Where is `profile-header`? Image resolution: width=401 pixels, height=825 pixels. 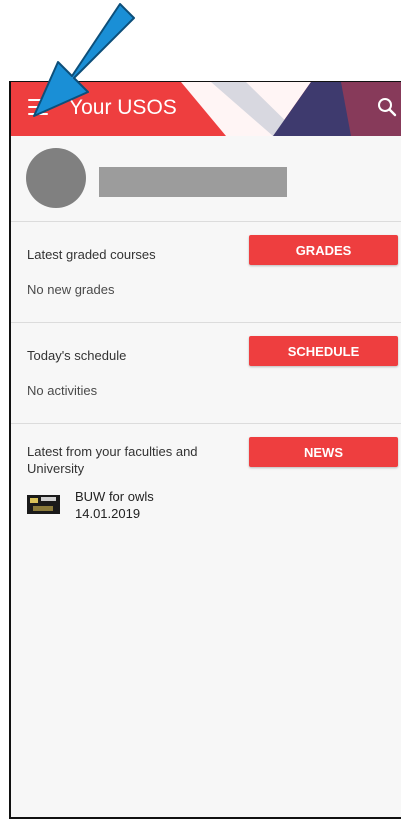
profile-header is located at coordinates (206, 179).